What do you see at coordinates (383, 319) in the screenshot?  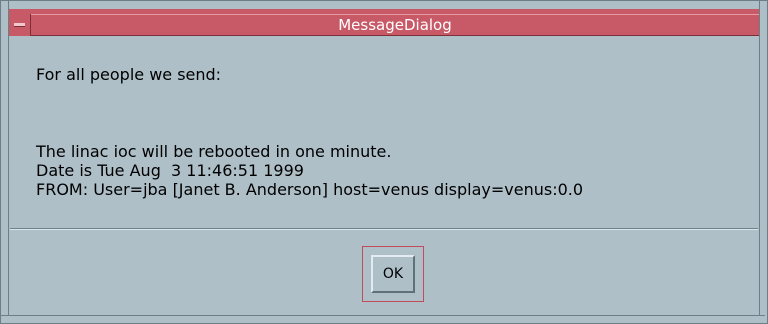 I see `window-frame-bottom-edge` at bounding box center [383, 319].